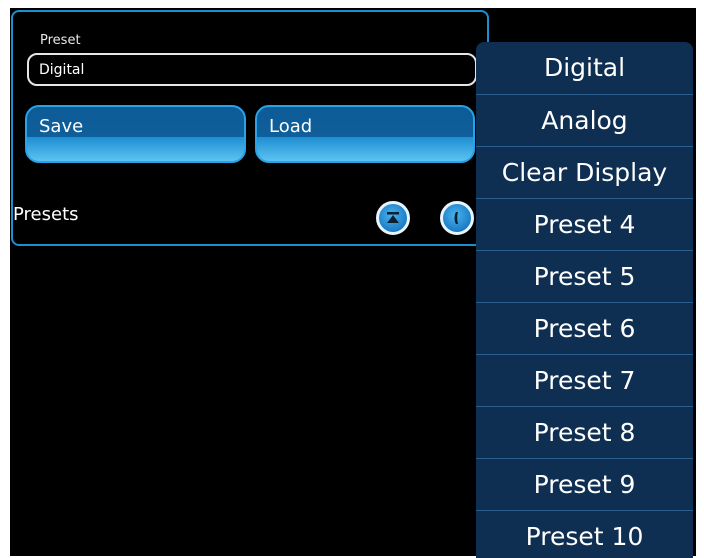 The image size is (704, 558). What do you see at coordinates (584, 431) in the screenshot?
I see `dropdown-item-preset-8: Preset 8` at bounding box center [584, 431].